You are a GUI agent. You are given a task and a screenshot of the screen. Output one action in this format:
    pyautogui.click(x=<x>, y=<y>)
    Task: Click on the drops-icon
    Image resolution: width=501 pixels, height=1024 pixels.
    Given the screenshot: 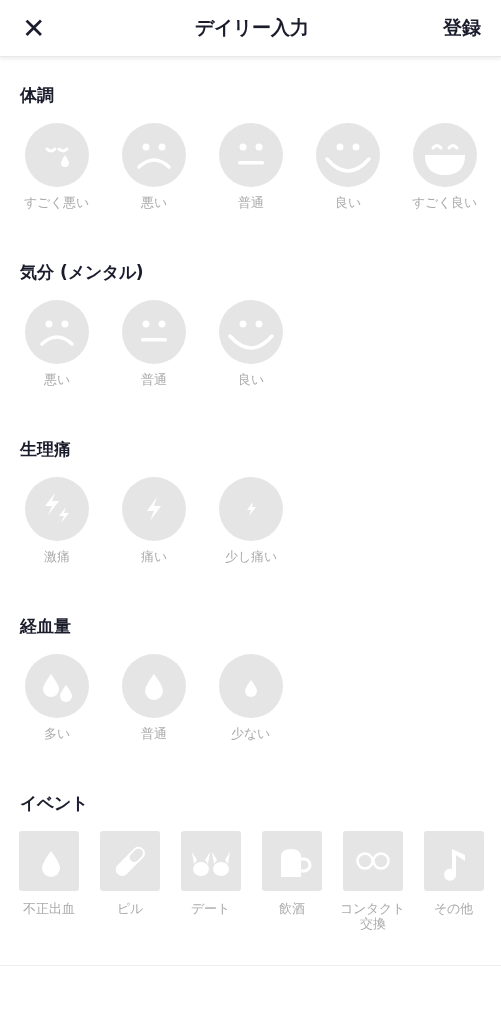 What is the action you would take?
    pyautogui.click(x=56, y=686)
    